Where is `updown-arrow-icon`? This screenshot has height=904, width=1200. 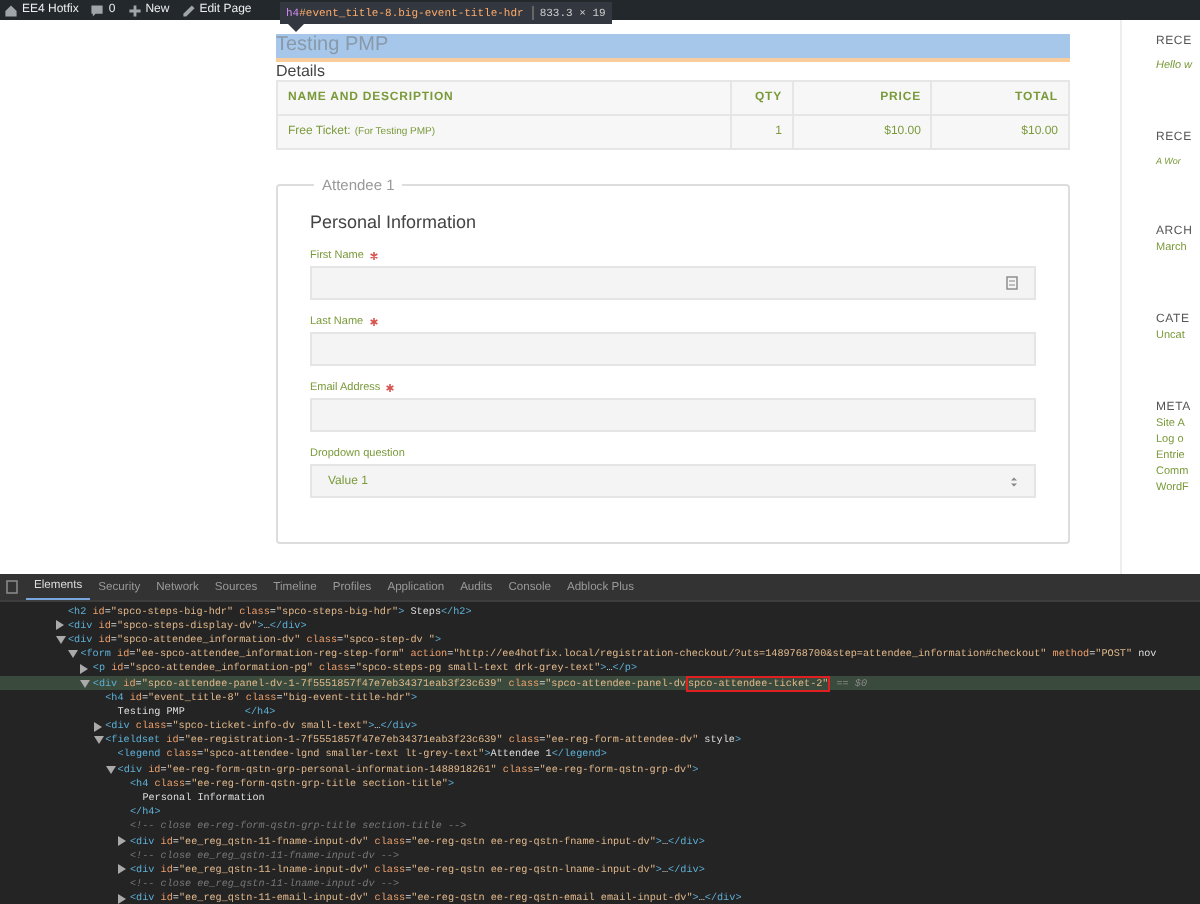
updown-arrow-icon is located at coordinates (1014, 481).